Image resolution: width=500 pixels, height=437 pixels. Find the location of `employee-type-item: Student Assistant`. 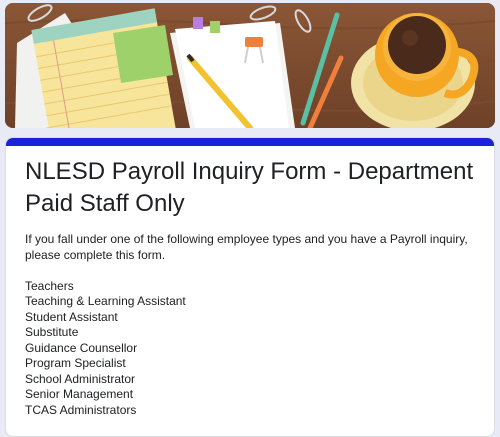

employee-type-item: Student Assistant is located at coordinates (71, 316).